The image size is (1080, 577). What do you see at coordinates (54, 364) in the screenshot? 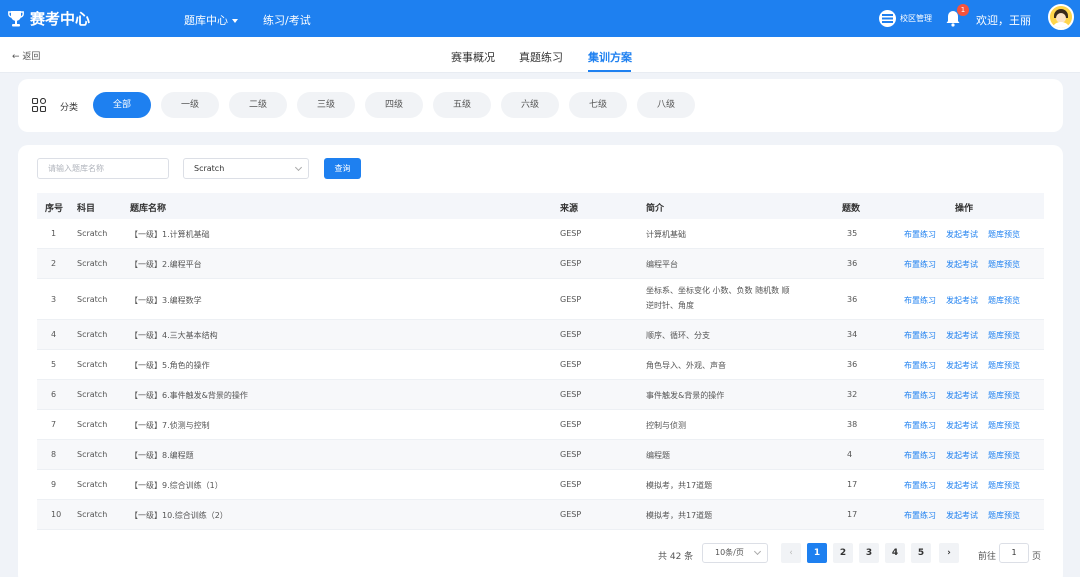
I see `cell-no: 5` at bounding box center [54, 364].